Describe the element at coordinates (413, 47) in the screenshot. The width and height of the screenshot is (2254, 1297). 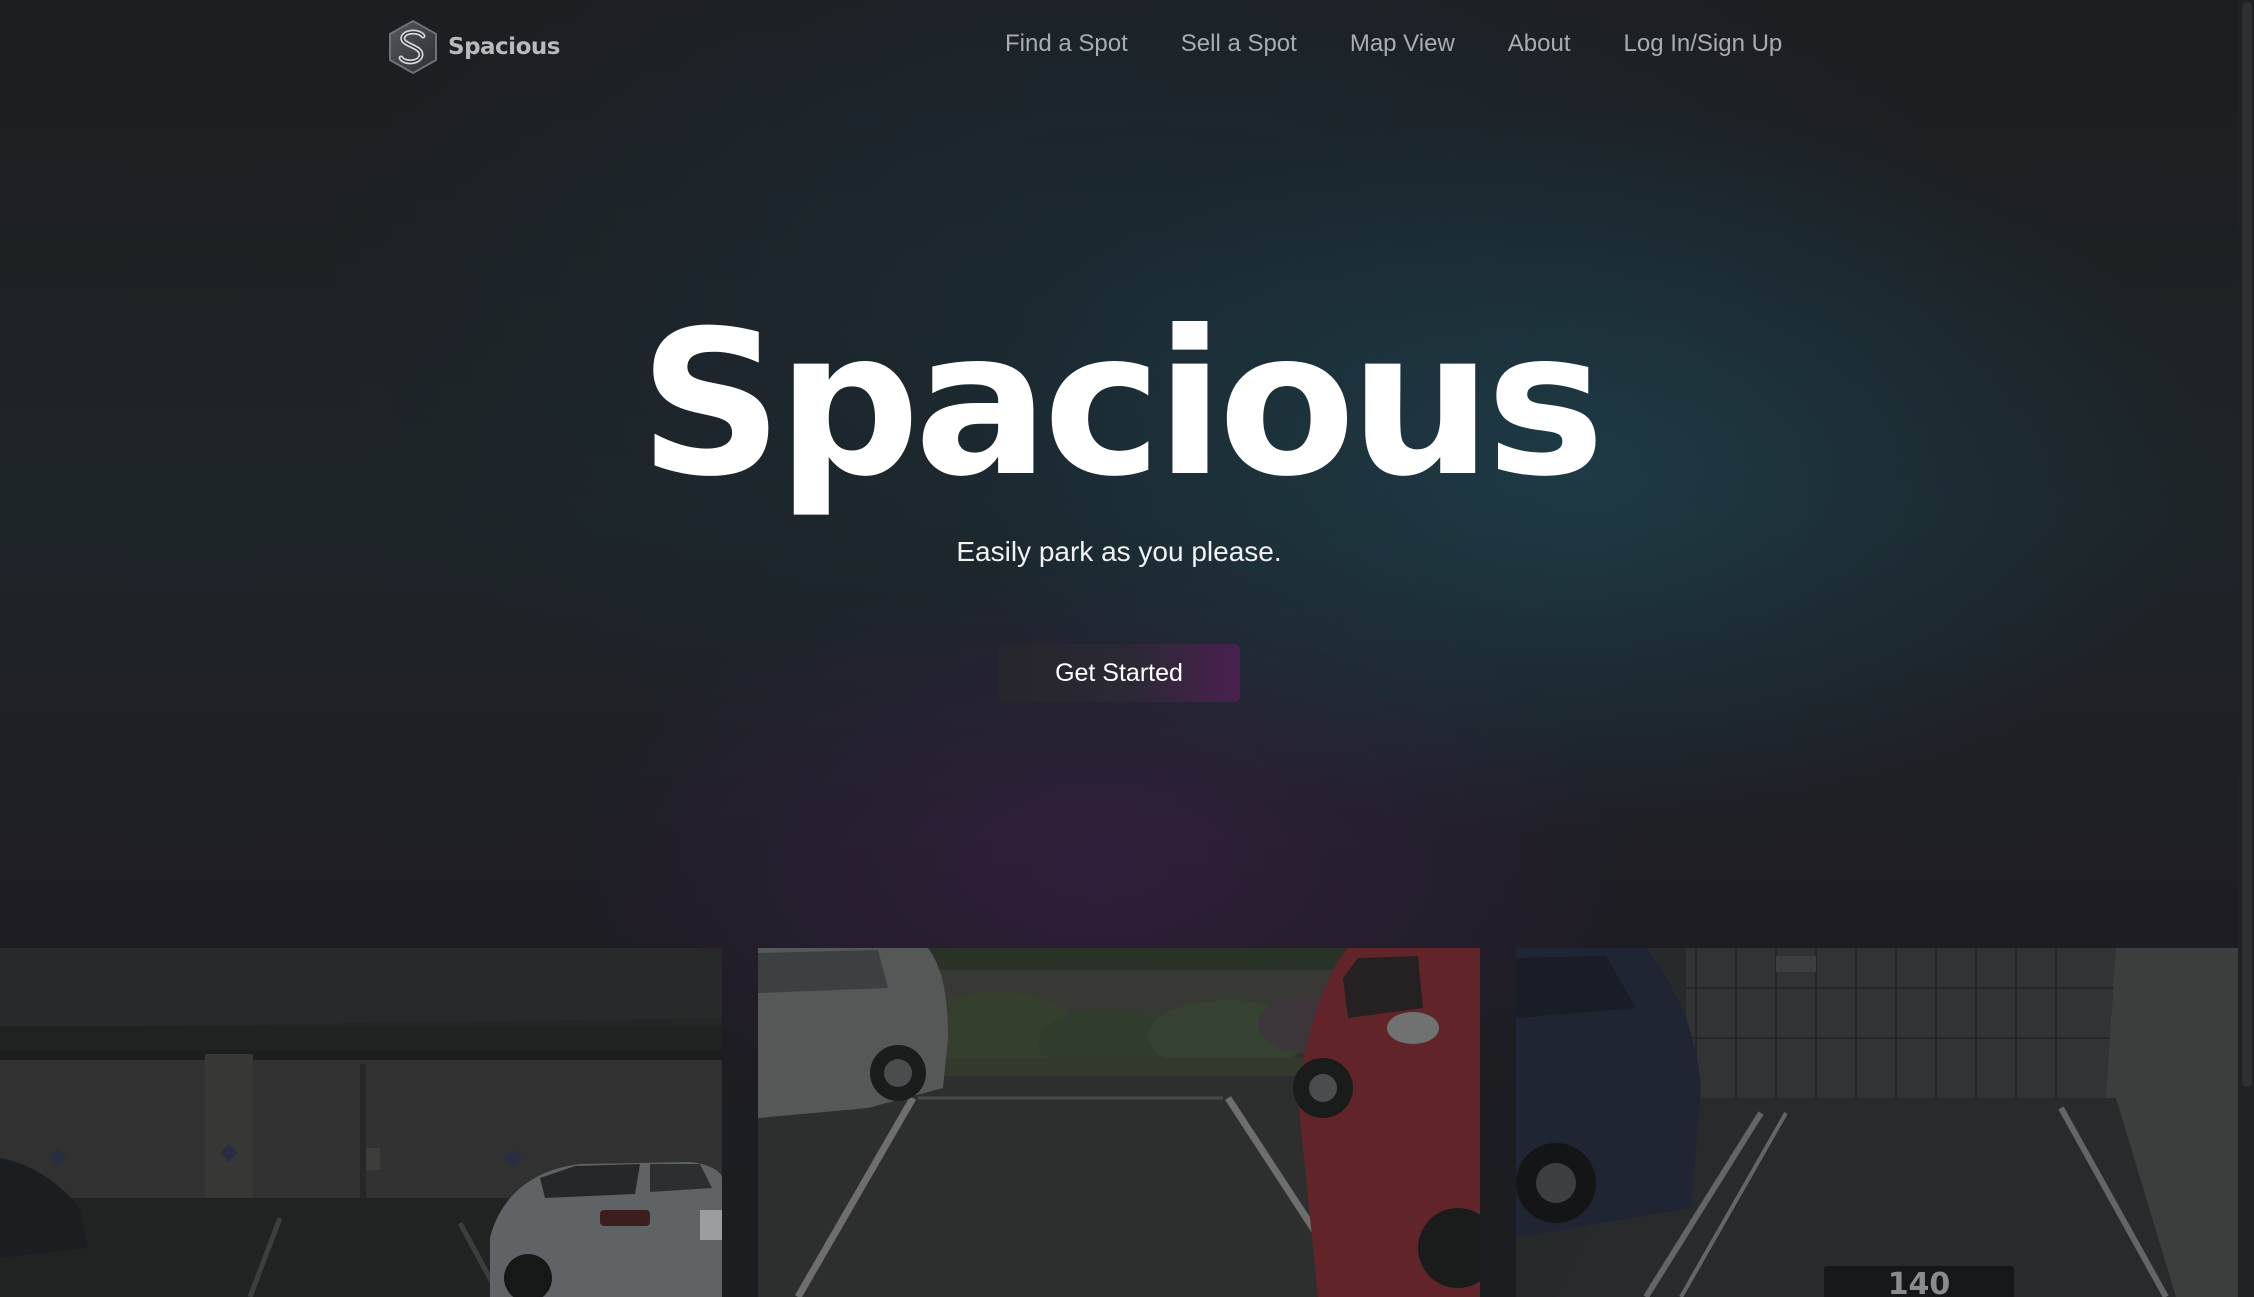
I see `spacious-logo-icon` at that location.